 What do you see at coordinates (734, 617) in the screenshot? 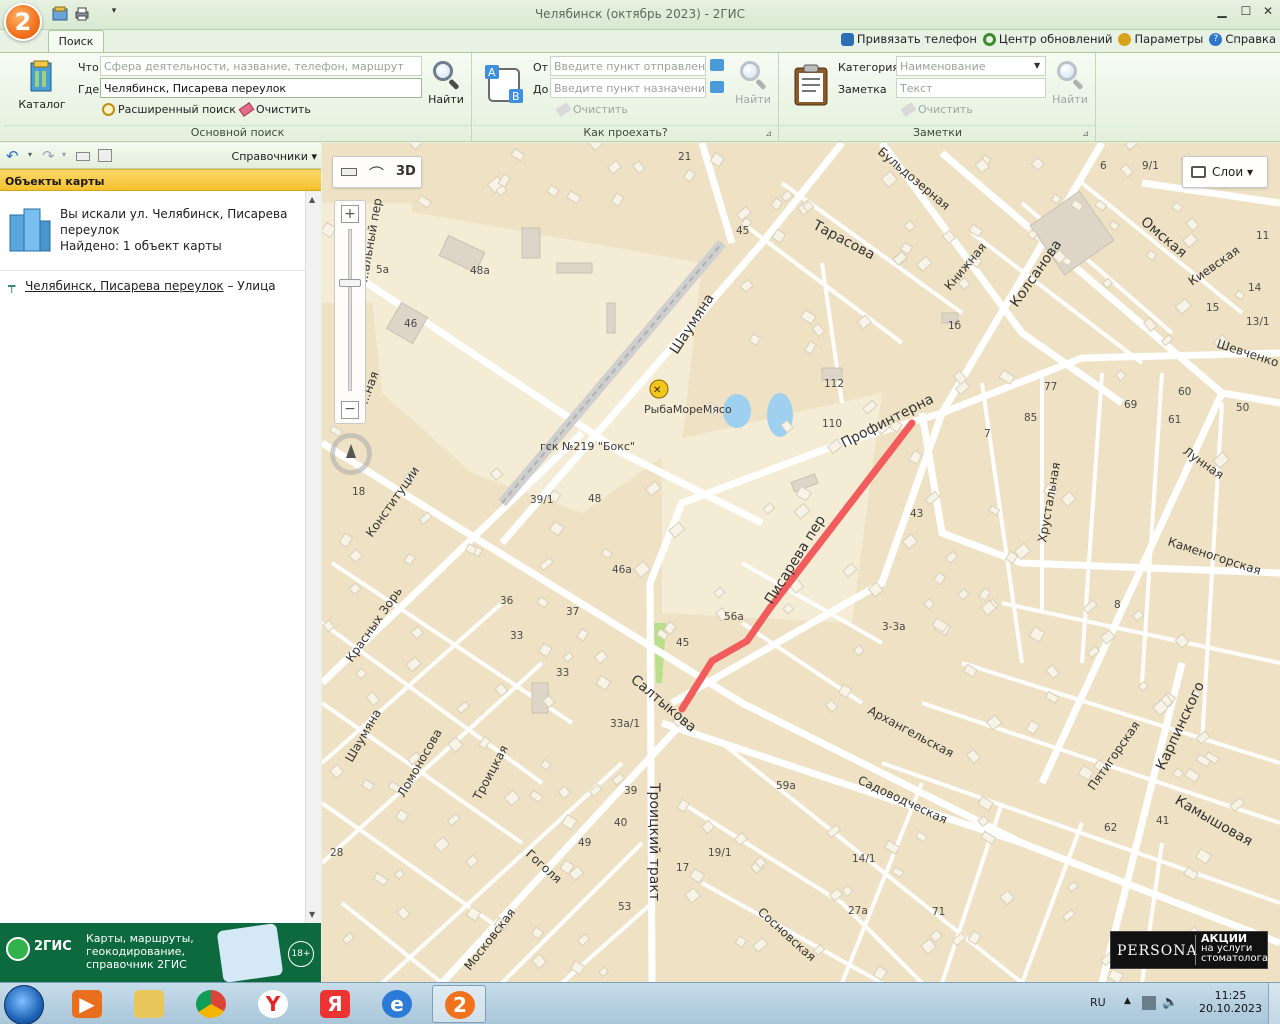
I see `house-number: 56а` at bounding box center [734, 617].